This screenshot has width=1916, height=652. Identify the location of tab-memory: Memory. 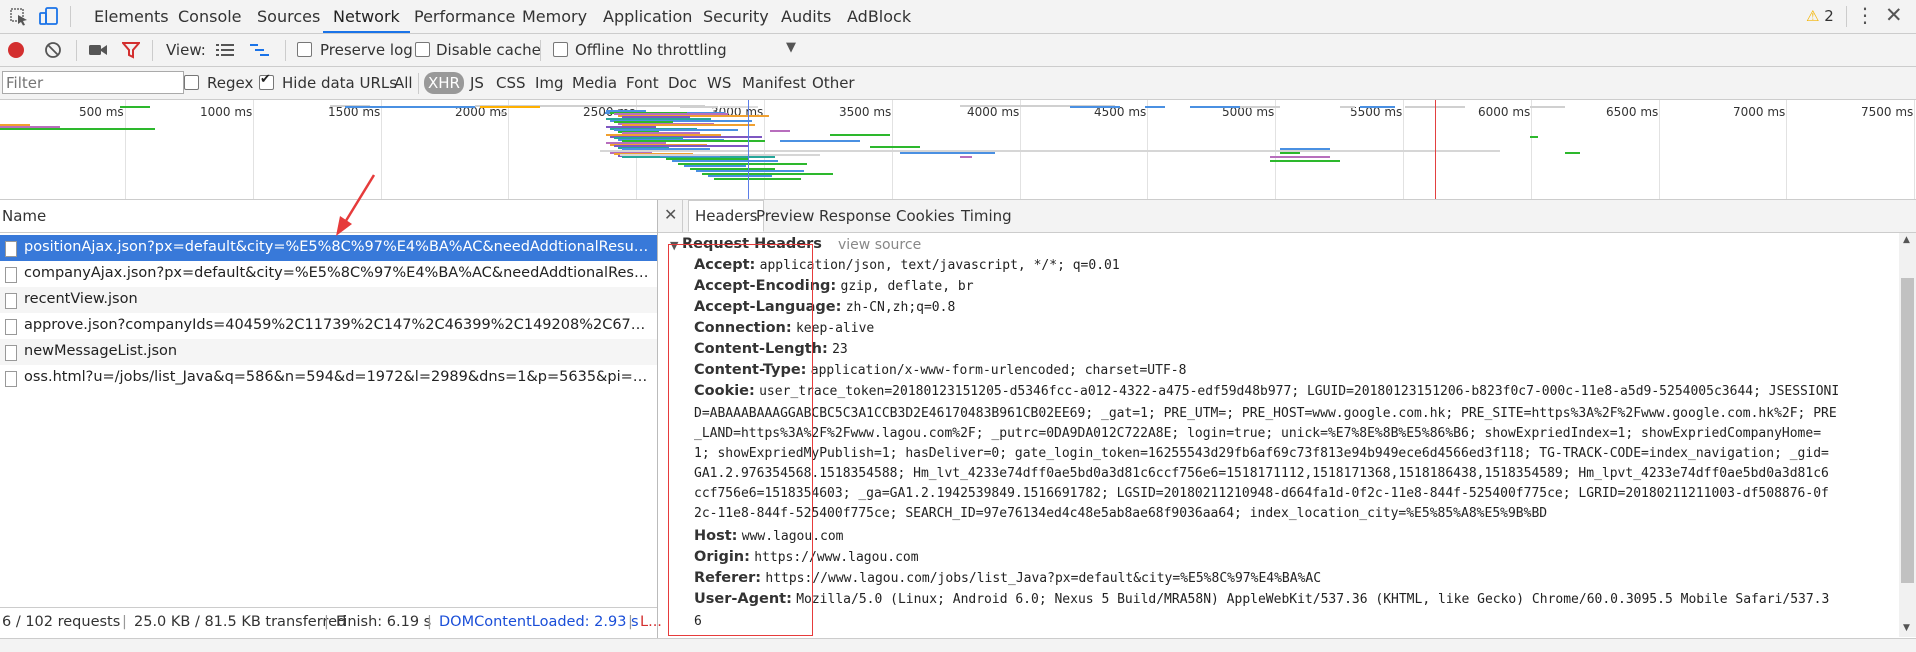
(554, 16).